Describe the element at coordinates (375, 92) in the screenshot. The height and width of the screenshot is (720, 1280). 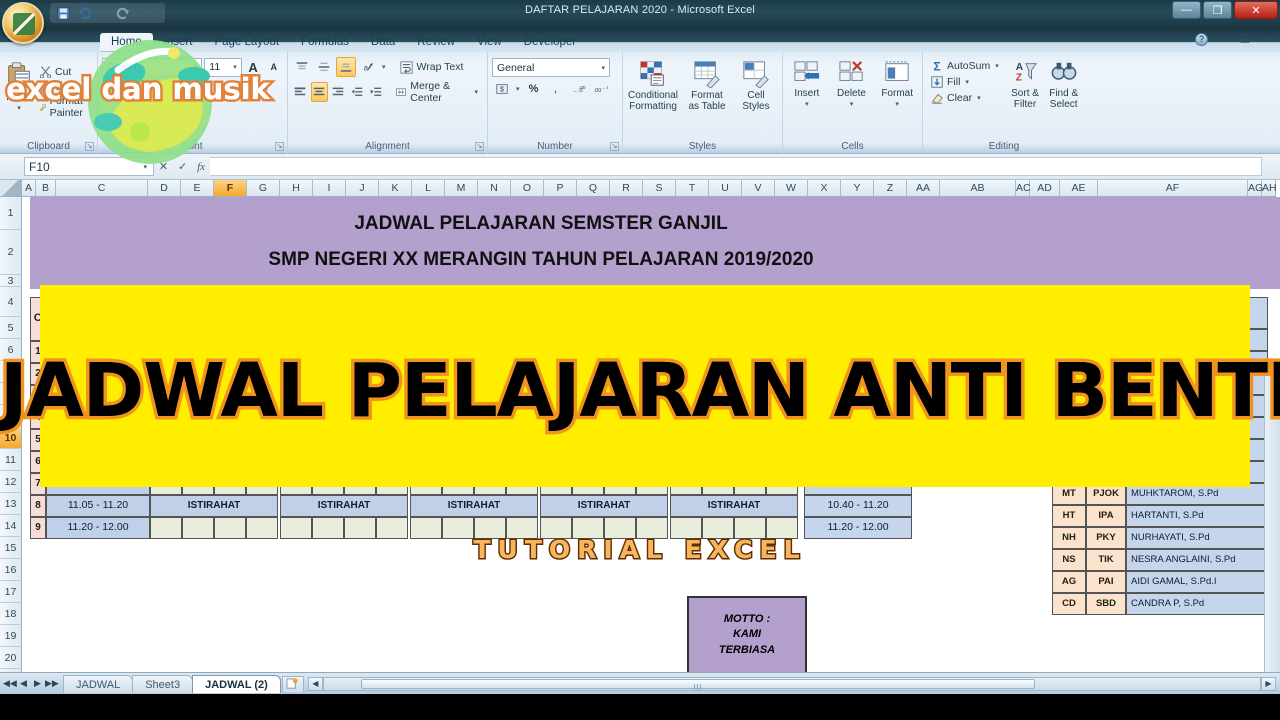
I see `increase-indent-button` at that location.